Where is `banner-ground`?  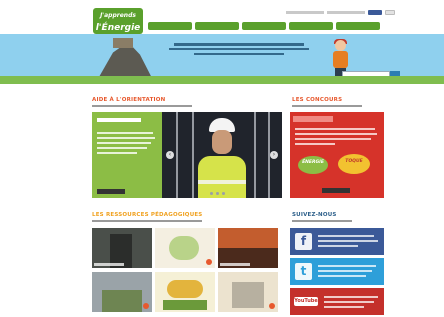 banner-ground is located at coordinates (222, 80).